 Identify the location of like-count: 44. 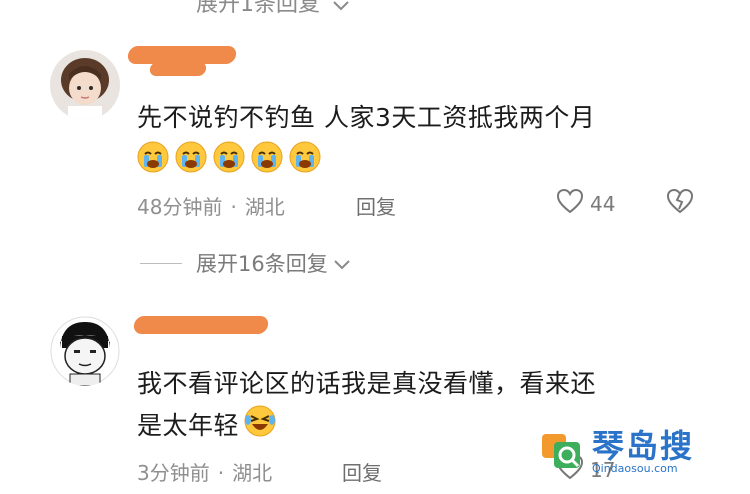
(603, 203).